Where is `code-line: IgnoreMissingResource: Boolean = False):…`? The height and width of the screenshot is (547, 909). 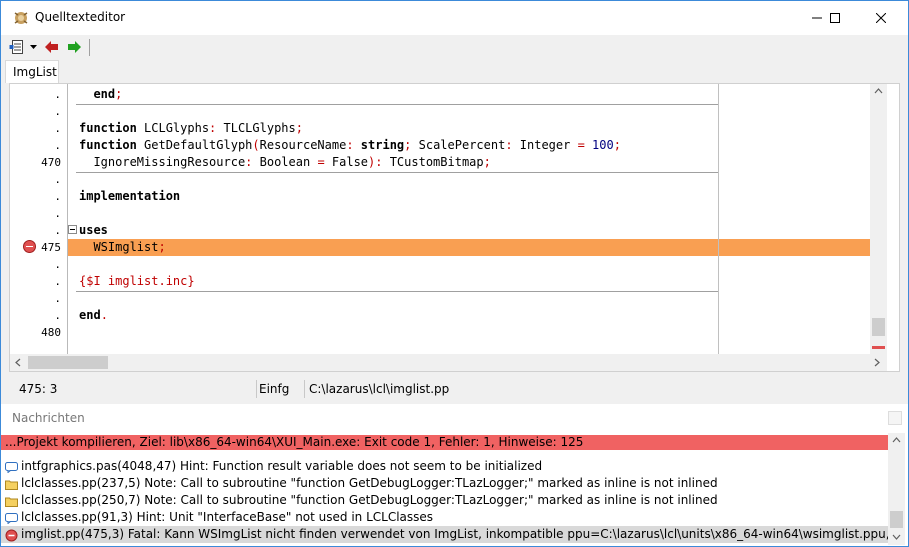
code-line: IgnoreMissingResource: Boolean = False):… is located at coordinates (469, 162).